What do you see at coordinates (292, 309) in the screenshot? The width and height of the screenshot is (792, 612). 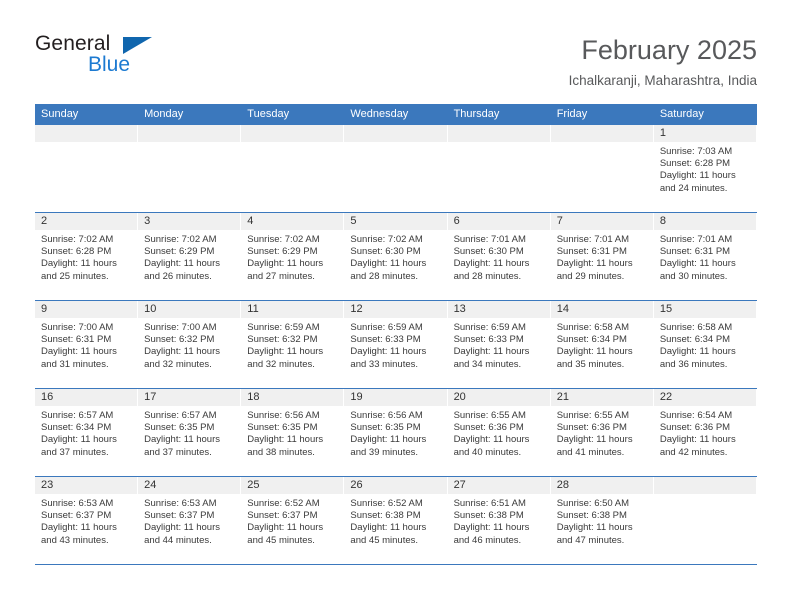 I see `day-number: 11` at bounding box center [292, 309].